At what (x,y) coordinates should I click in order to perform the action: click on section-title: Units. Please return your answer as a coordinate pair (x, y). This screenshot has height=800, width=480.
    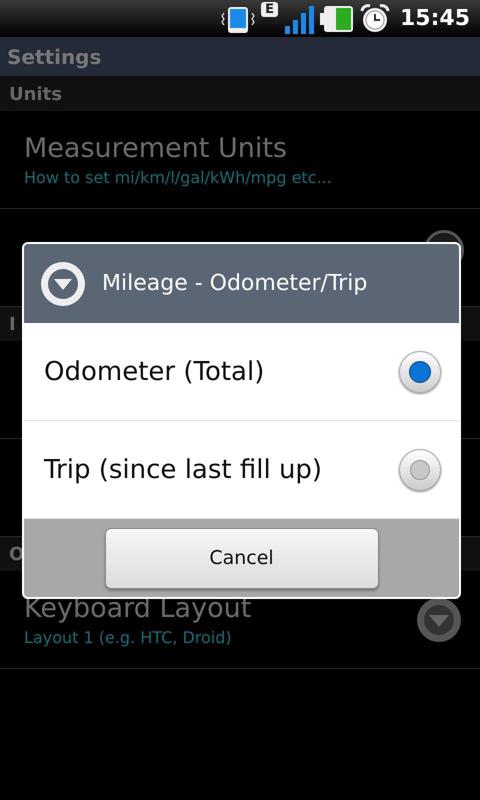
    Looking at the image, I should click on (35, 94).